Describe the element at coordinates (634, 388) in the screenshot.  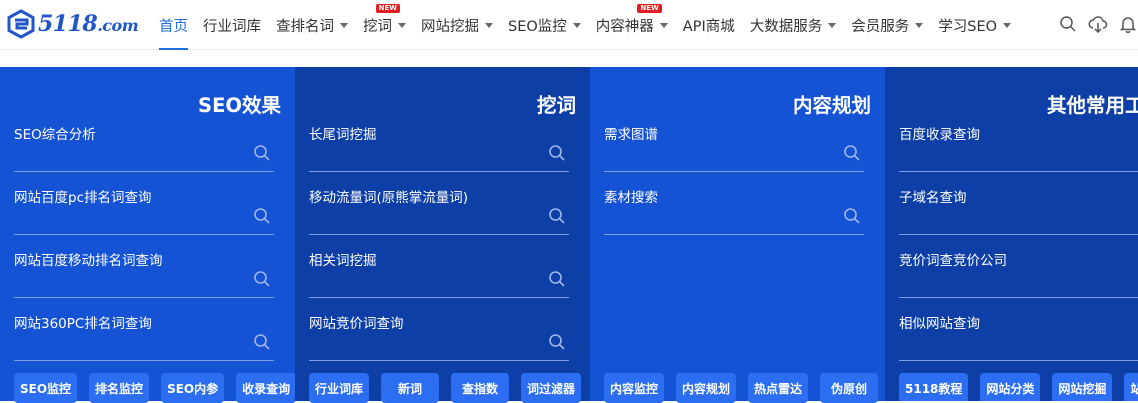
I see `quick-tag-button: 内容监控` at that location.